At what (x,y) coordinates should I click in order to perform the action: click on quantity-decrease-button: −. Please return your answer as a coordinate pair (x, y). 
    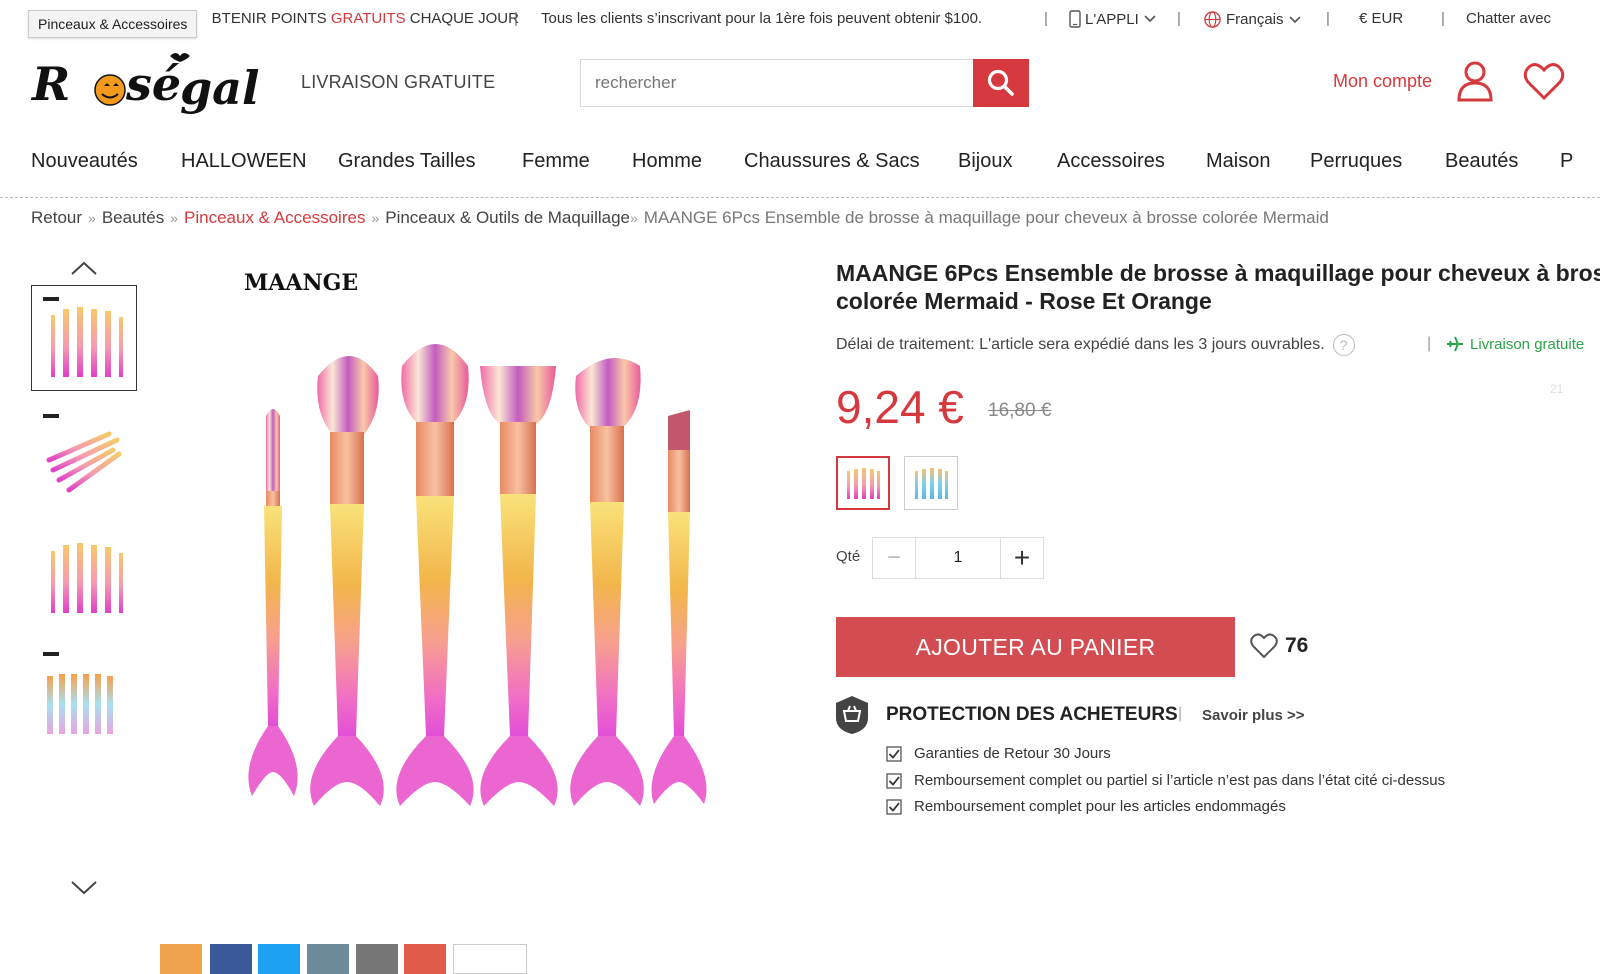
    Looking at the image, I should click on (894, 558).